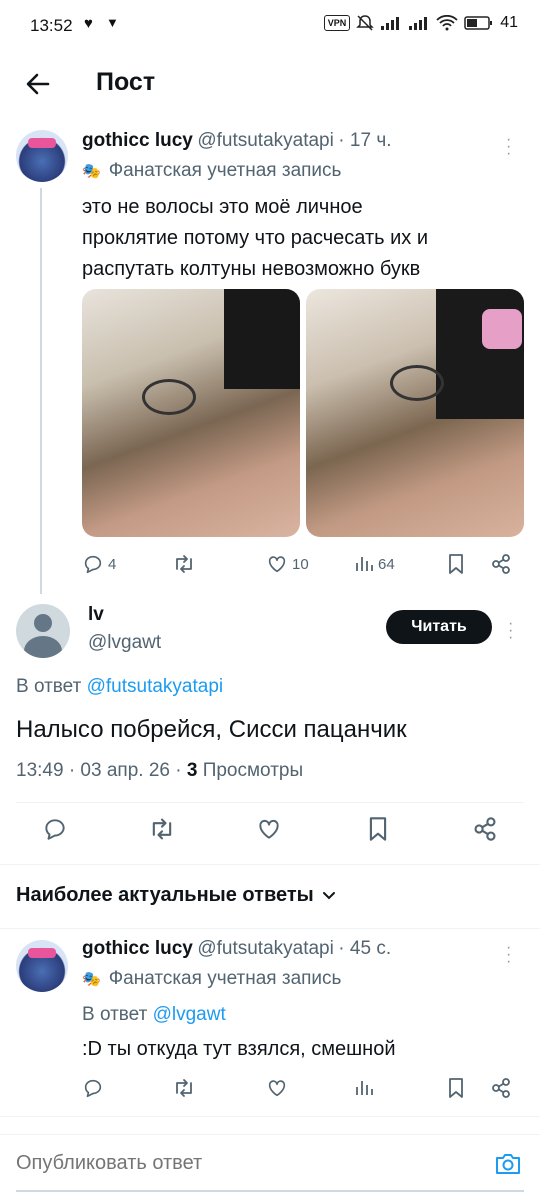 Image resolution: width=540 pixels, height=1200 pixels. I want to click on mute-icon, so click(365, 23).